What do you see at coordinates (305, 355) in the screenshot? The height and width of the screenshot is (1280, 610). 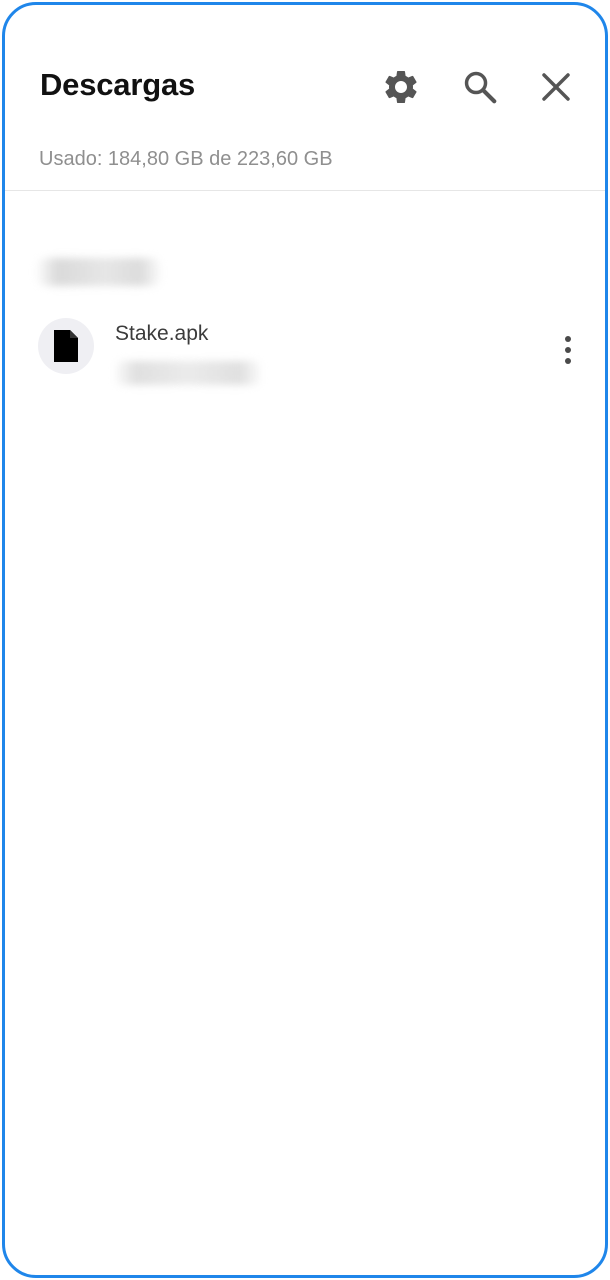 I see `list-item: Stake.apk` at bounding box center [305, 355].